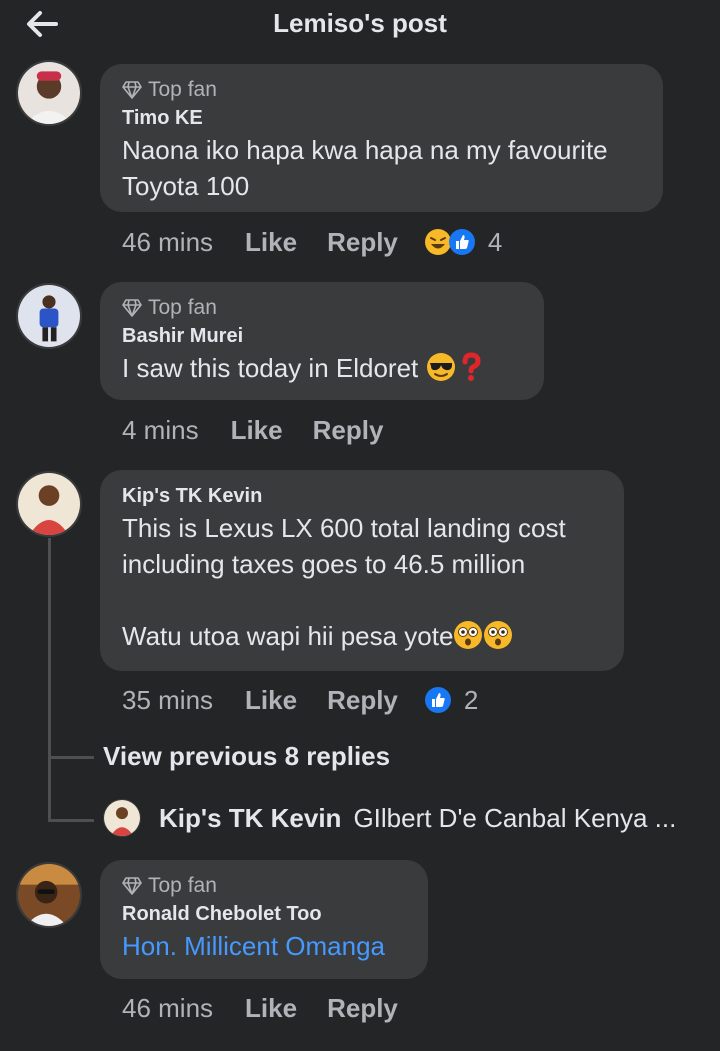  What do you see at coordinates (246, 756) in the screenshot?
I see `view-previous-replies-link: View previous 8 replies` at bounding box center [246, 756].